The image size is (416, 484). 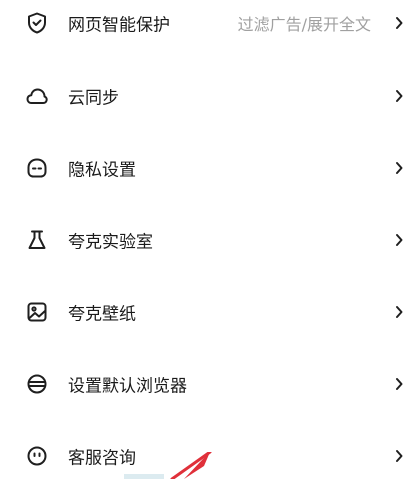 What do you see at coordinates (208, 96) in the screenshot?
I see `settings-item-cloud-sync: 云同步` at bounding box center [208, 96].